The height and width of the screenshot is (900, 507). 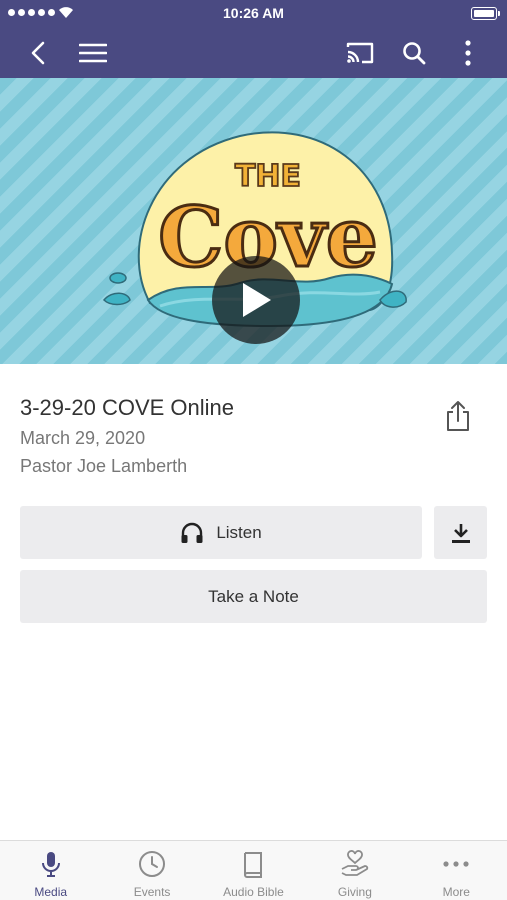 I want to click on more-horizontal-icon, so click(x=456, y=864).